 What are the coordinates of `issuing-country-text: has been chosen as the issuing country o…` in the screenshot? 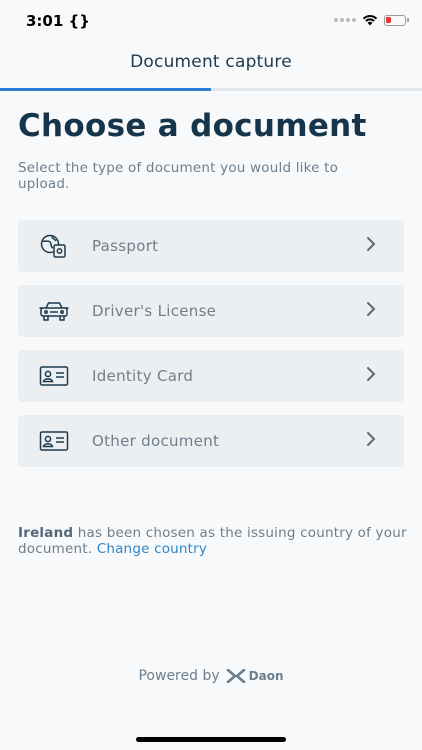 It's located at (212, 541).